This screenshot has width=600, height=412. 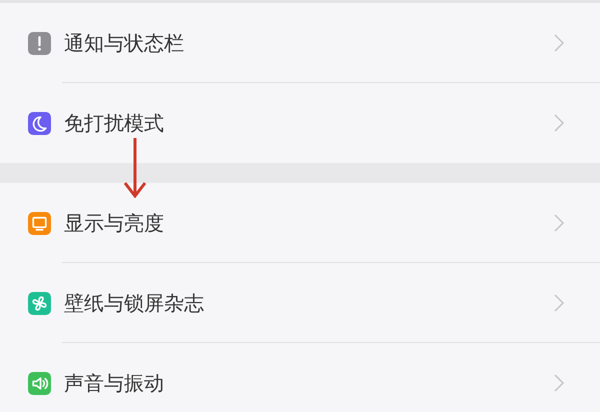 What do you see at coordinates (135, 168) in the screenshot?
I see `down-arrow-icon` at bounding box center [135, 168].